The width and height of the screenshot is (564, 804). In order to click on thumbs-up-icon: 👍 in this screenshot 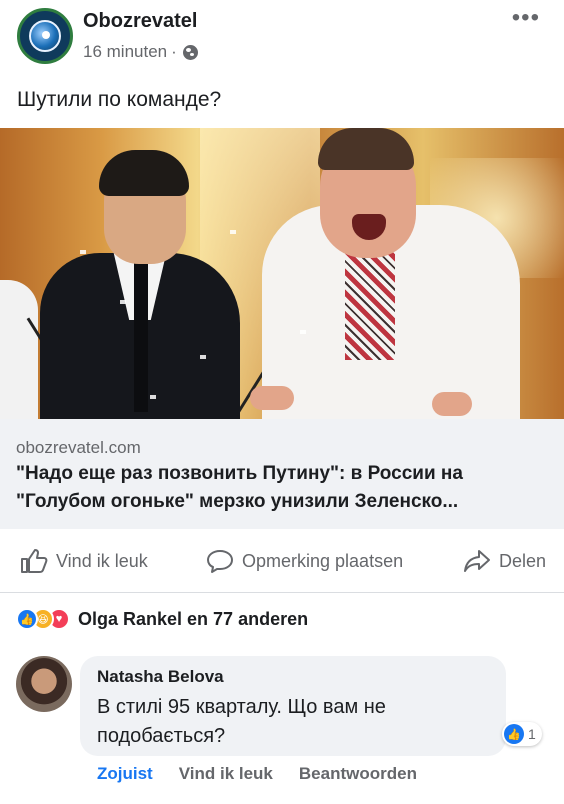, I will do `click(514, 734)`.